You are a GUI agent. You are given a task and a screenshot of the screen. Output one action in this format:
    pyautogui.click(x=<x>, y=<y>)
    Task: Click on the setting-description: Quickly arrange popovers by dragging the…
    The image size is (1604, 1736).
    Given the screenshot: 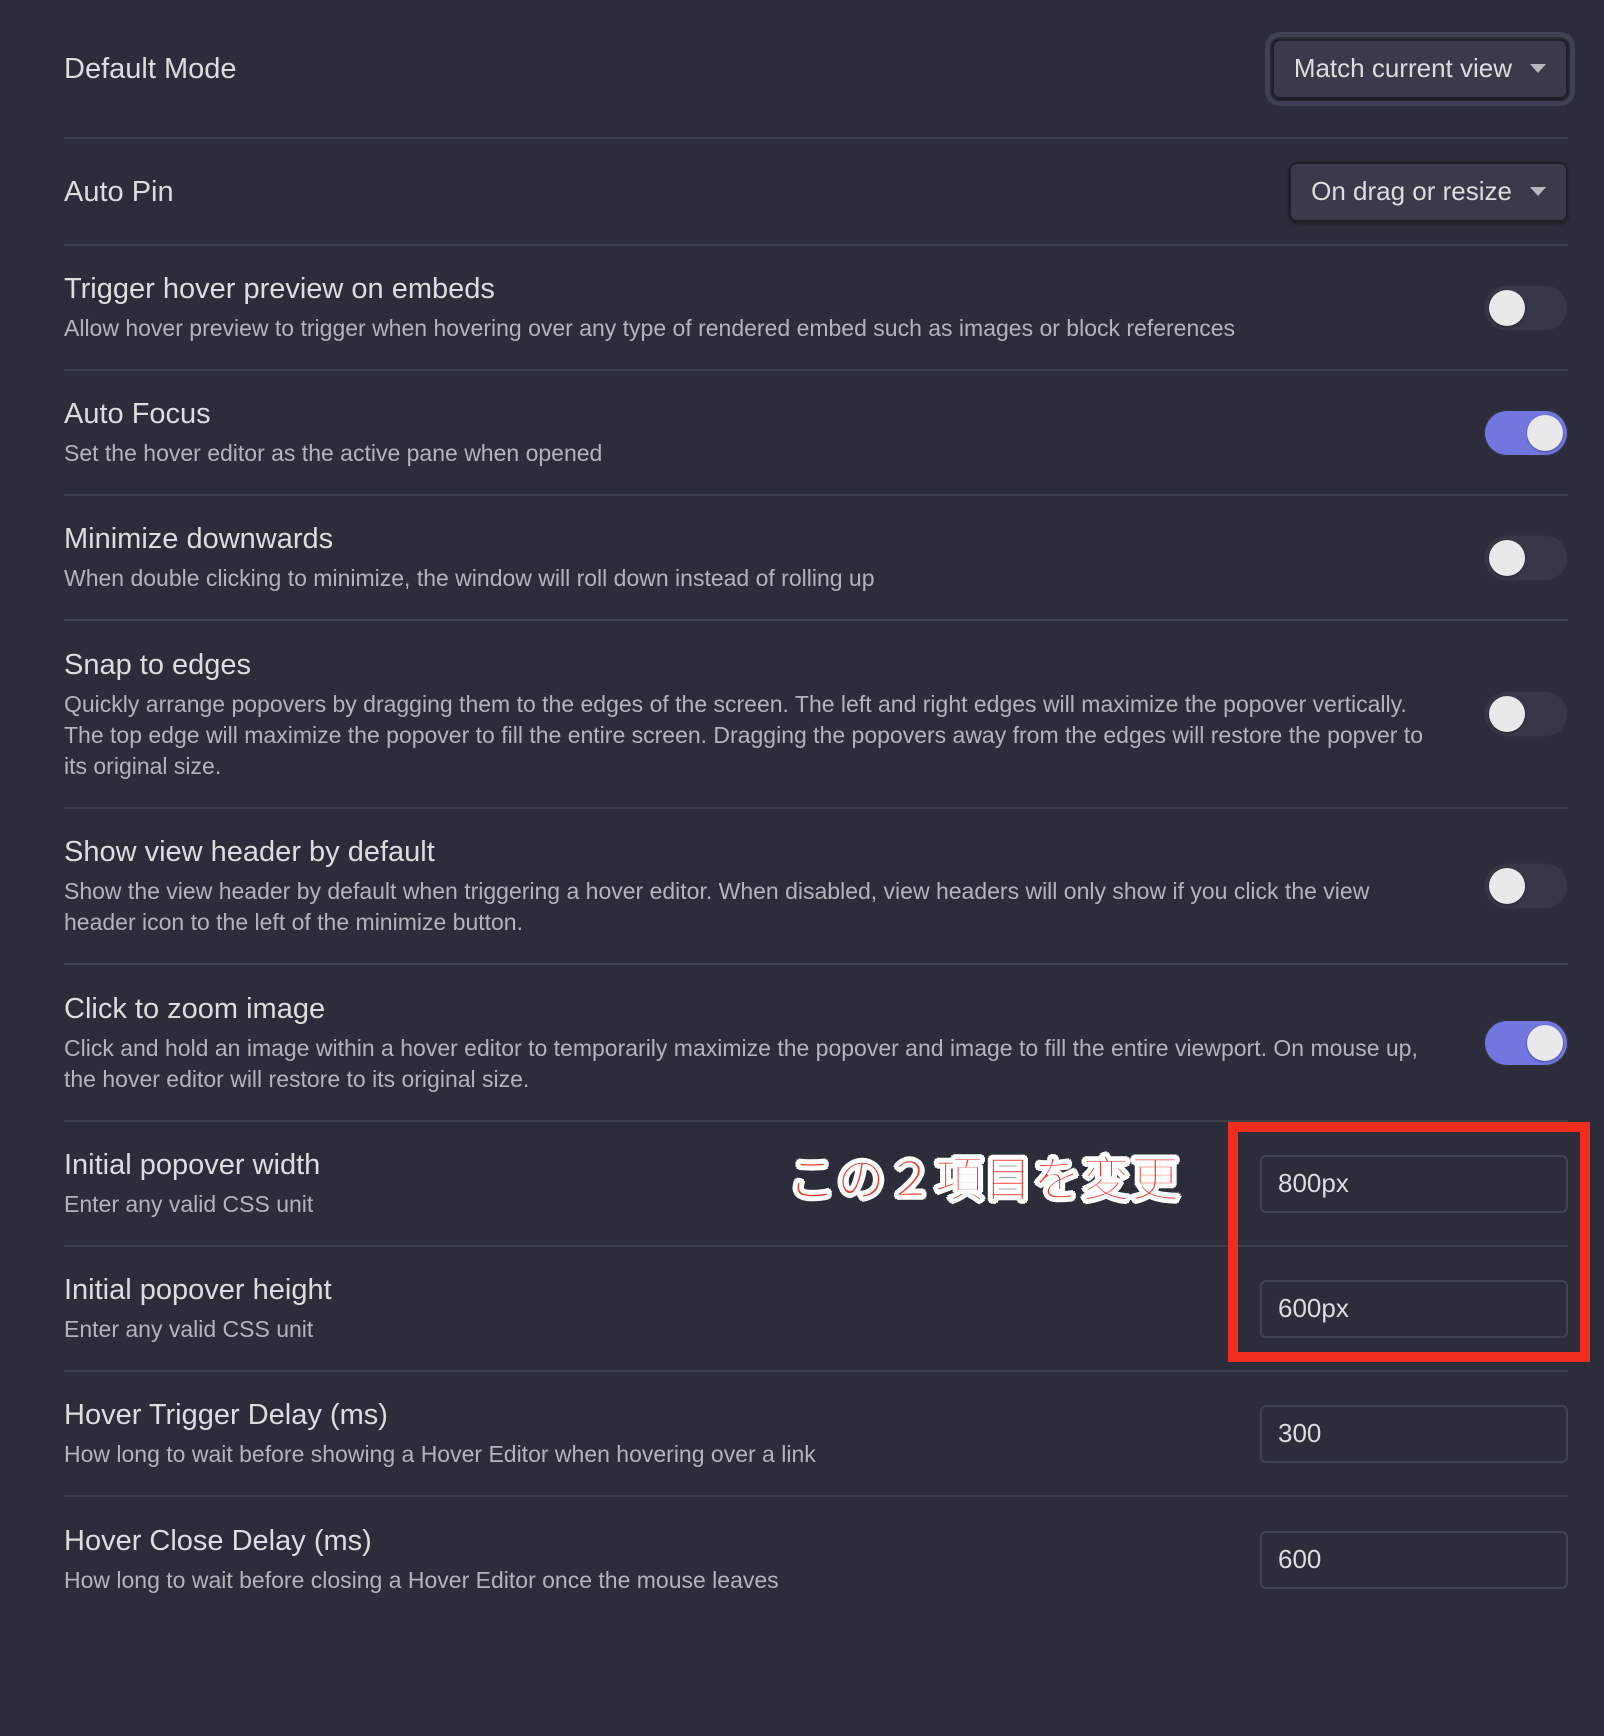 What is the action you would take?
    pyautogui.click(x=743, y=734)
    